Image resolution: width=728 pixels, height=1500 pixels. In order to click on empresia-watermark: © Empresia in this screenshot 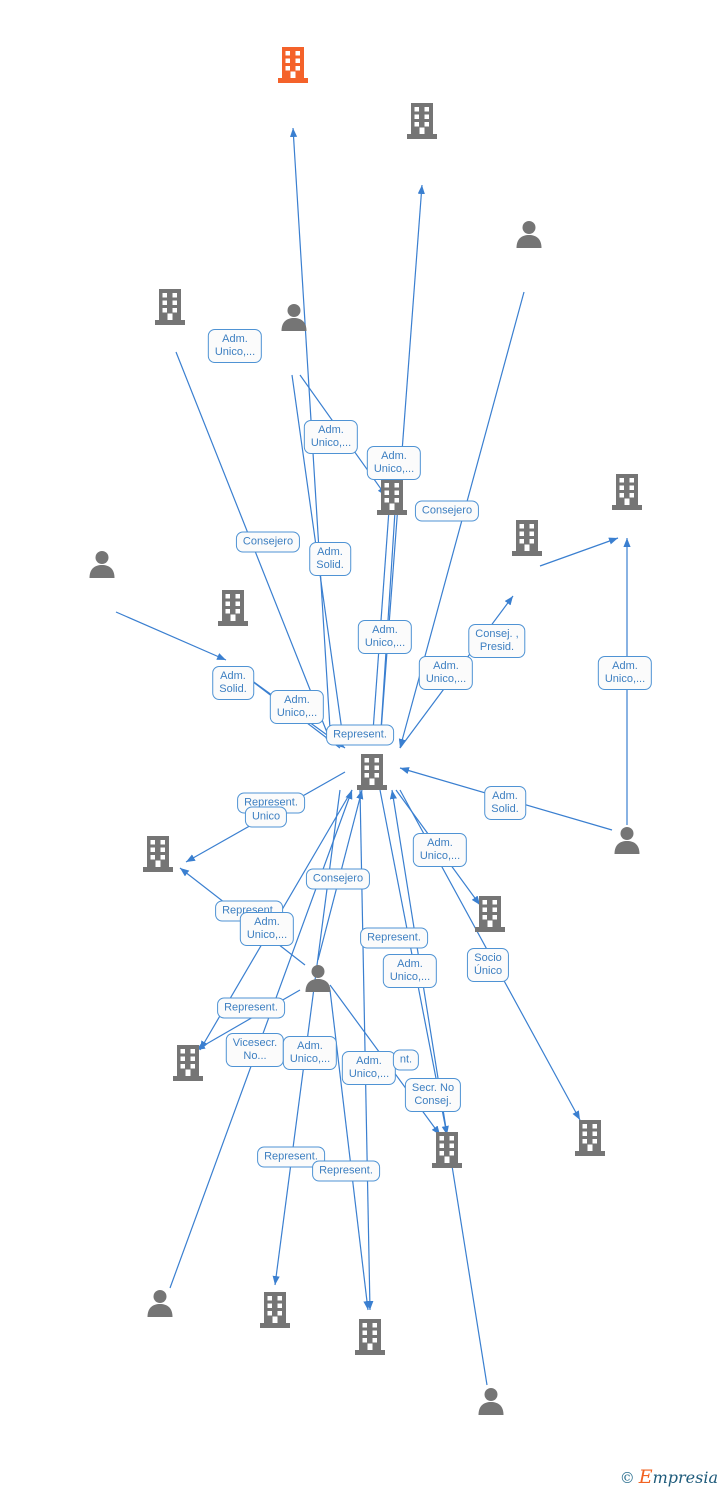, I will do `click(669, 1477)`.